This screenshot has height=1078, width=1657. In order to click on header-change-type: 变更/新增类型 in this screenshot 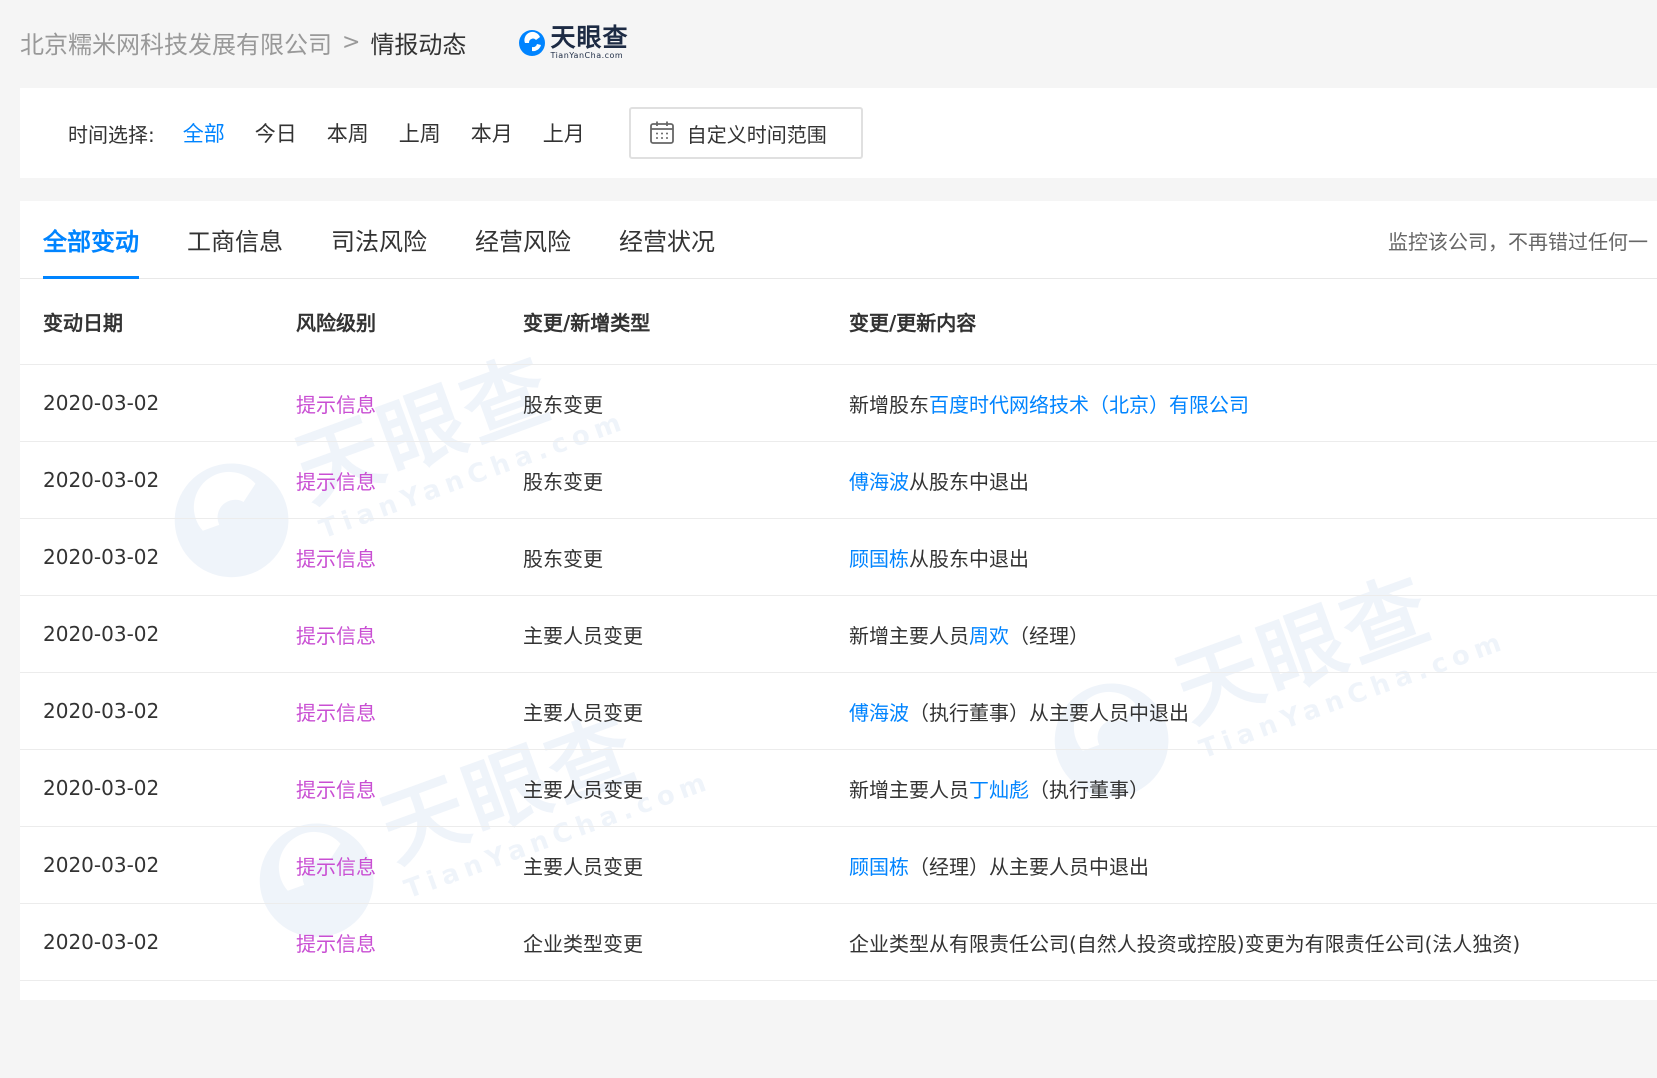, I will do `click(587, 323)`.